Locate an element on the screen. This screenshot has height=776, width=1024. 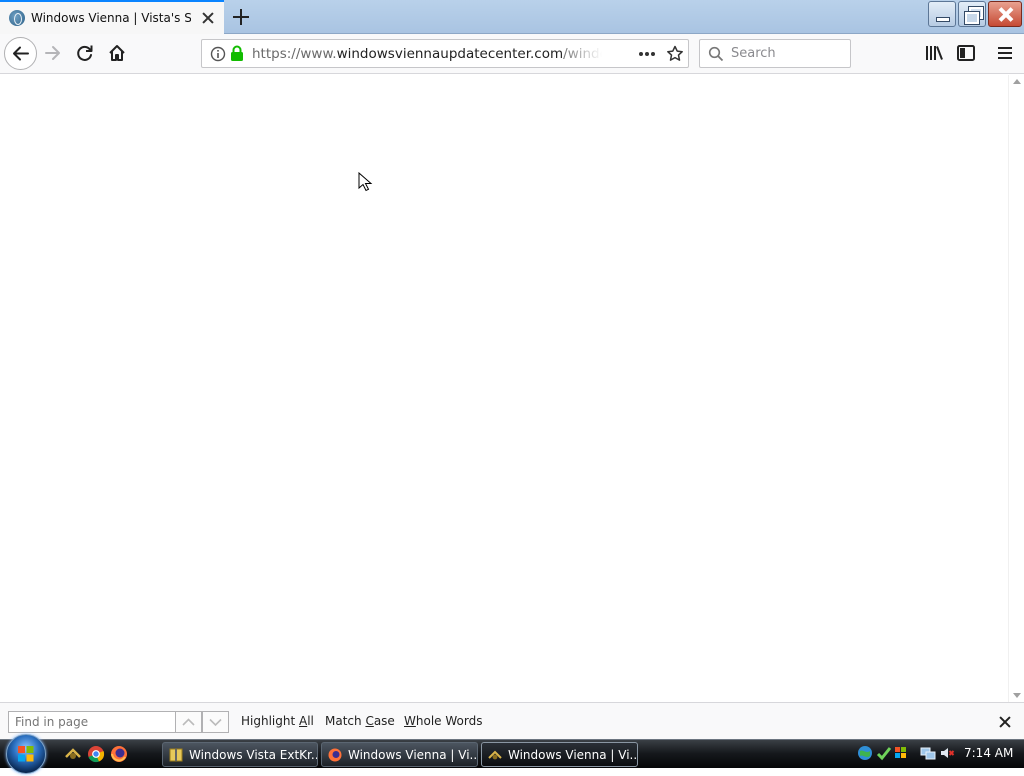
chevron-up-icon is located at coordinates (188, 722).